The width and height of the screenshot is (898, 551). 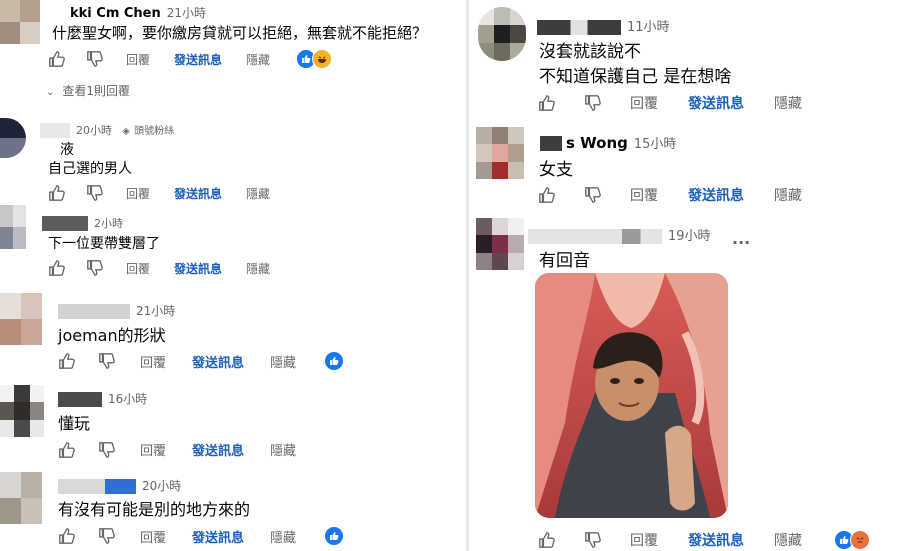 I want to click on comment-time: 21小時, so click(x=186, y=13).